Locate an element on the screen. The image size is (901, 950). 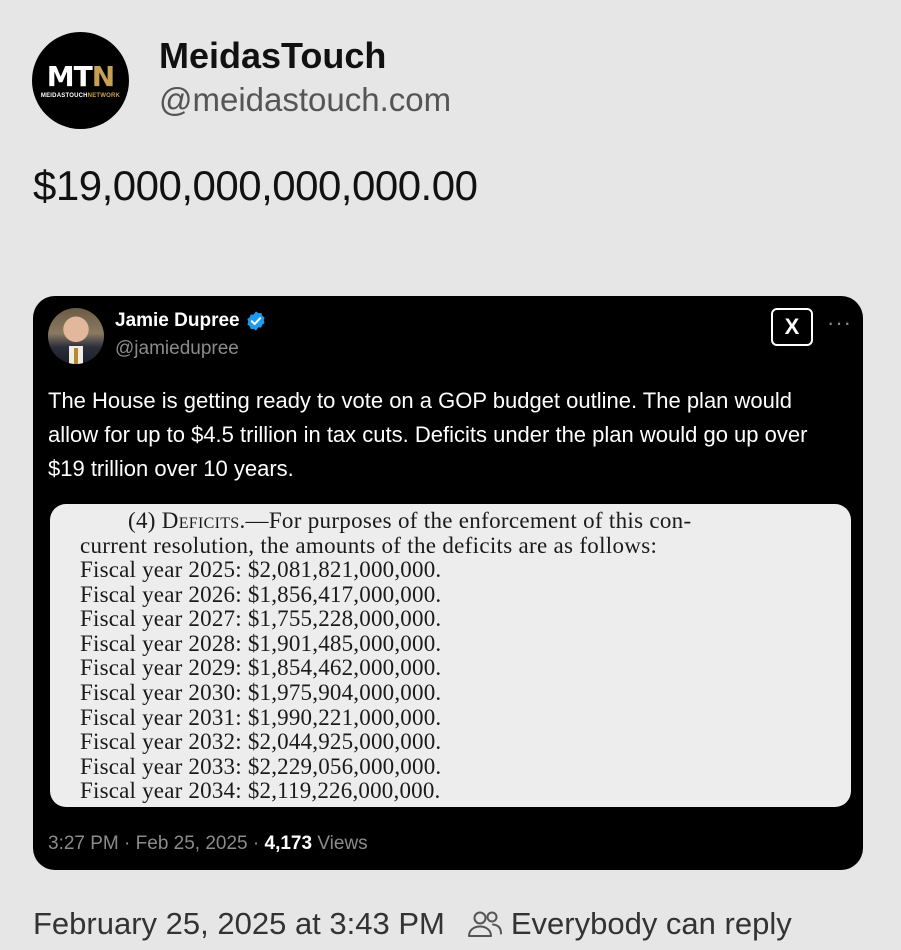
author-names: MeidasTouch @meidastouch.com is located at coordinates (305, 78).